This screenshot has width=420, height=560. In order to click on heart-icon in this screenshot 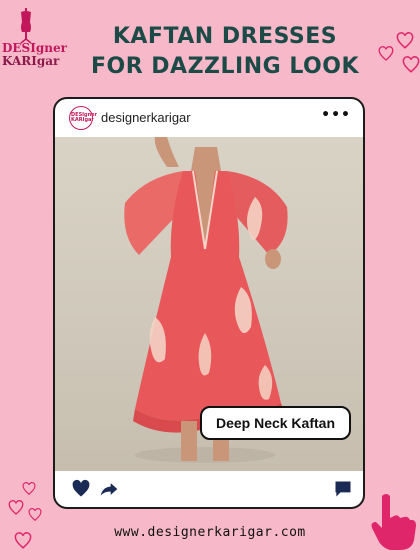, I will do `click(81, 489)`.